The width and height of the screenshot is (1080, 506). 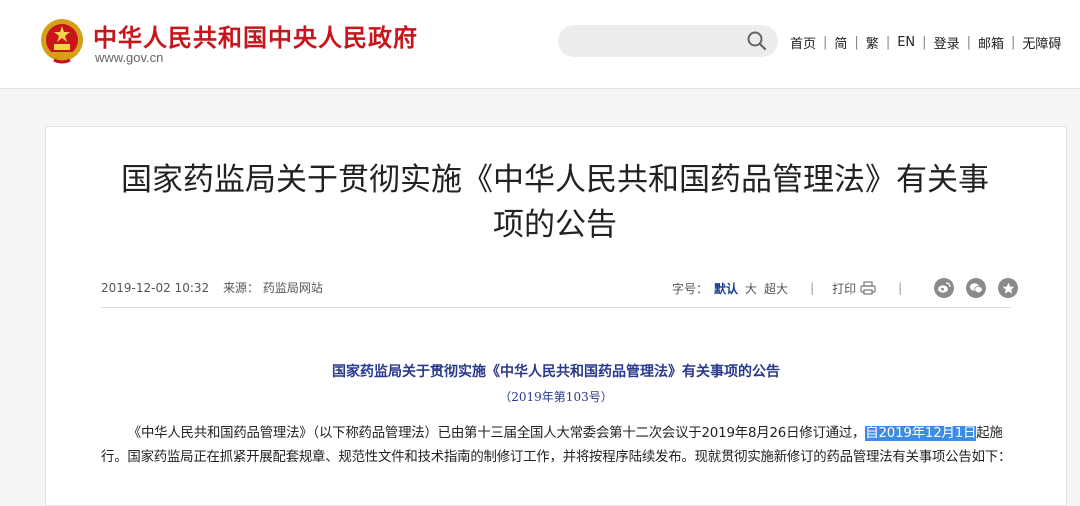 What do you see at coordinates (840, 42) in the screenshot?
I see `nav-simplified: 简` at bounding box center [840, 42].